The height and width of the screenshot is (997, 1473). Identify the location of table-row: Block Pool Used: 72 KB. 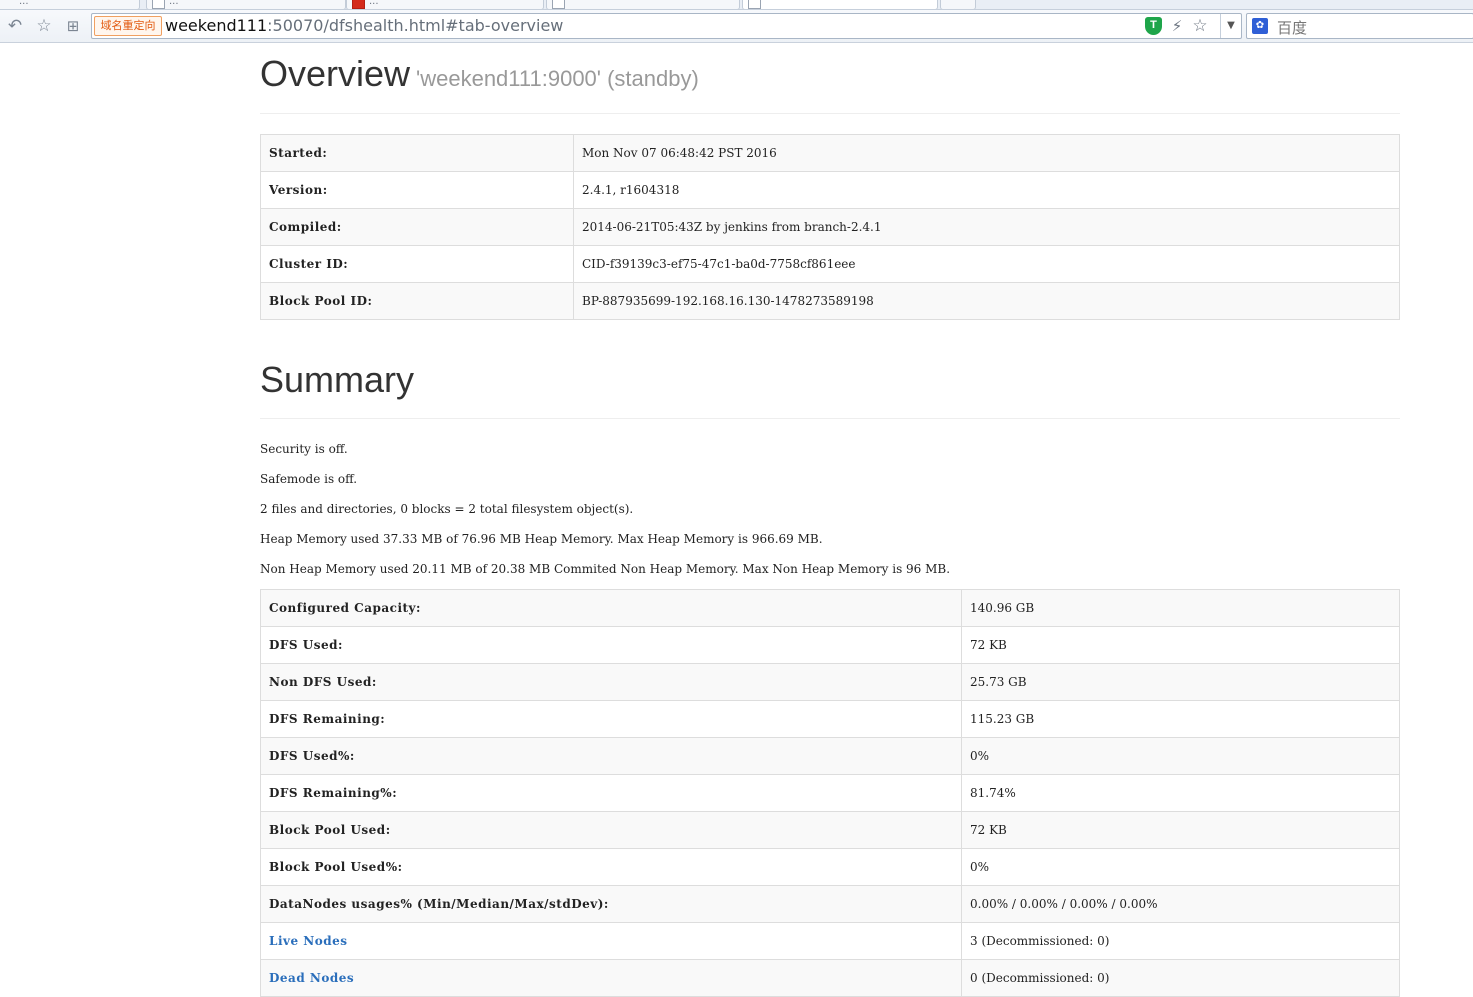
(830, 830).